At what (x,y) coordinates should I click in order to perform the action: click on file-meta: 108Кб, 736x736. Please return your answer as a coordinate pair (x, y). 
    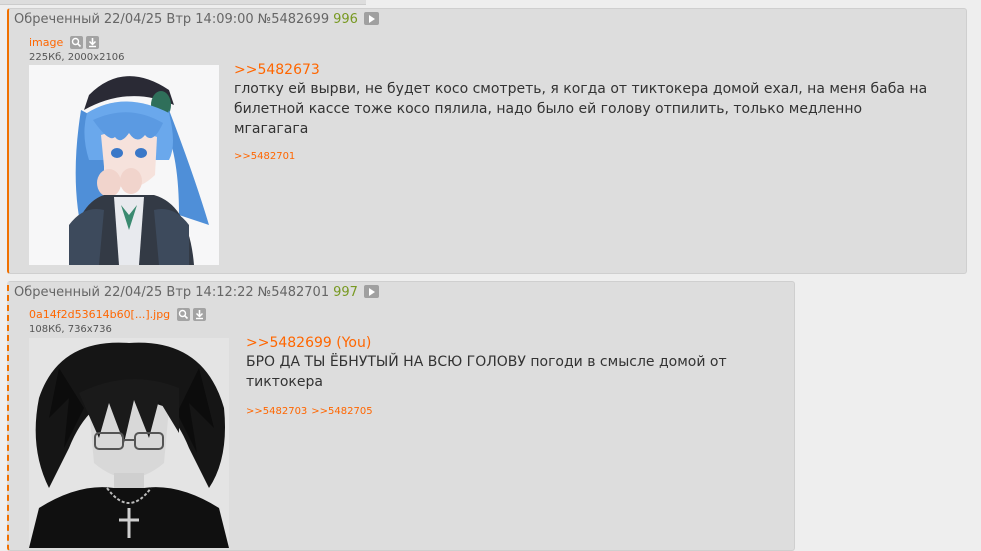
    Looking at the image, I should click on (70, 329).